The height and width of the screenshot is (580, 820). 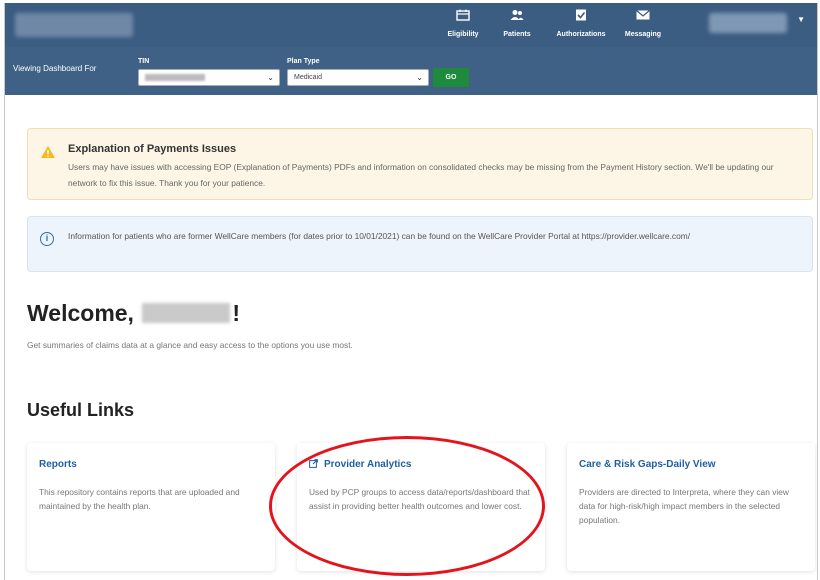 I want to click on care-risk-gaps-link: Care & Risk Gaps-Daily View, so click(x=647, y=464).